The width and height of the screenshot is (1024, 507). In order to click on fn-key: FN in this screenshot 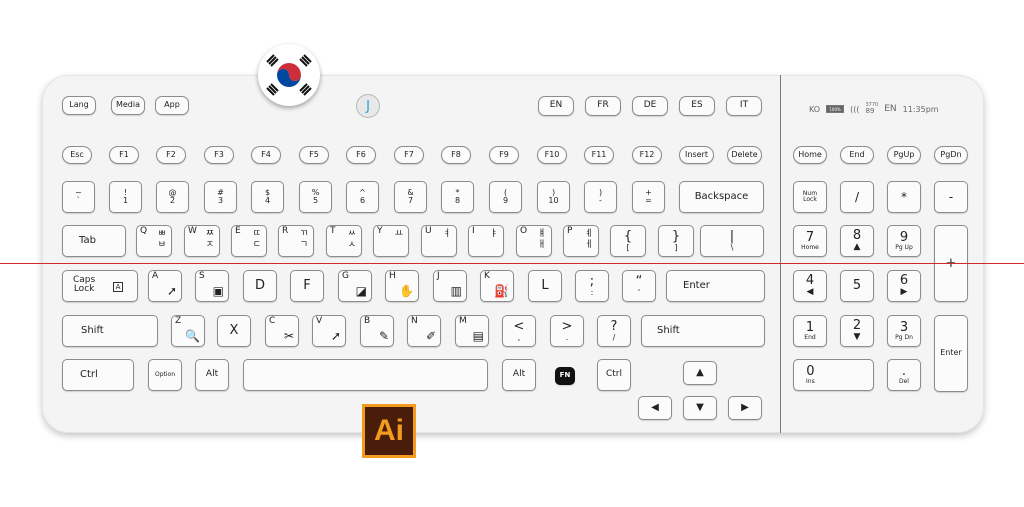, I will do `click(565, 376)`.